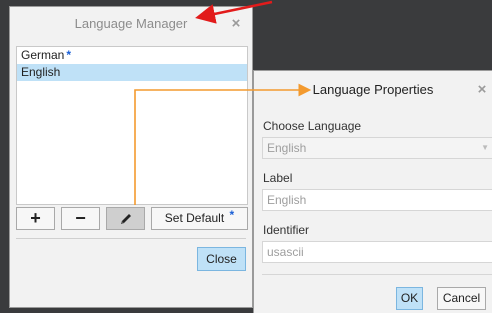 This screenshot has width=492, height=313. What do you see at coordinates (223, 144) in the screenshot?
I see `orange-arrow-icon` at bounding box center [223, 144].